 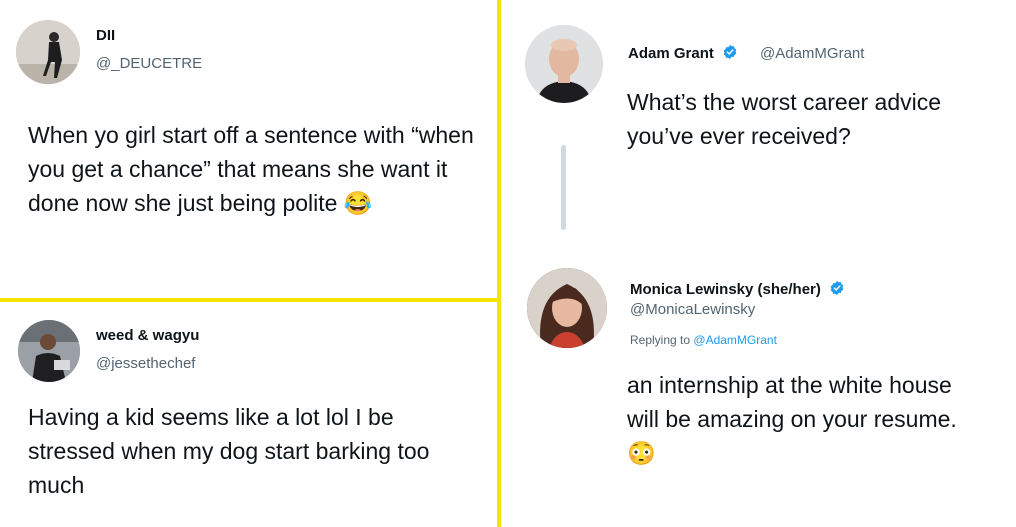 What do you see at coordinates (358, 203) in the screenshot?
I see `tears-of-joy-emoji-icon: 😂` at bounding box center [358, 203].